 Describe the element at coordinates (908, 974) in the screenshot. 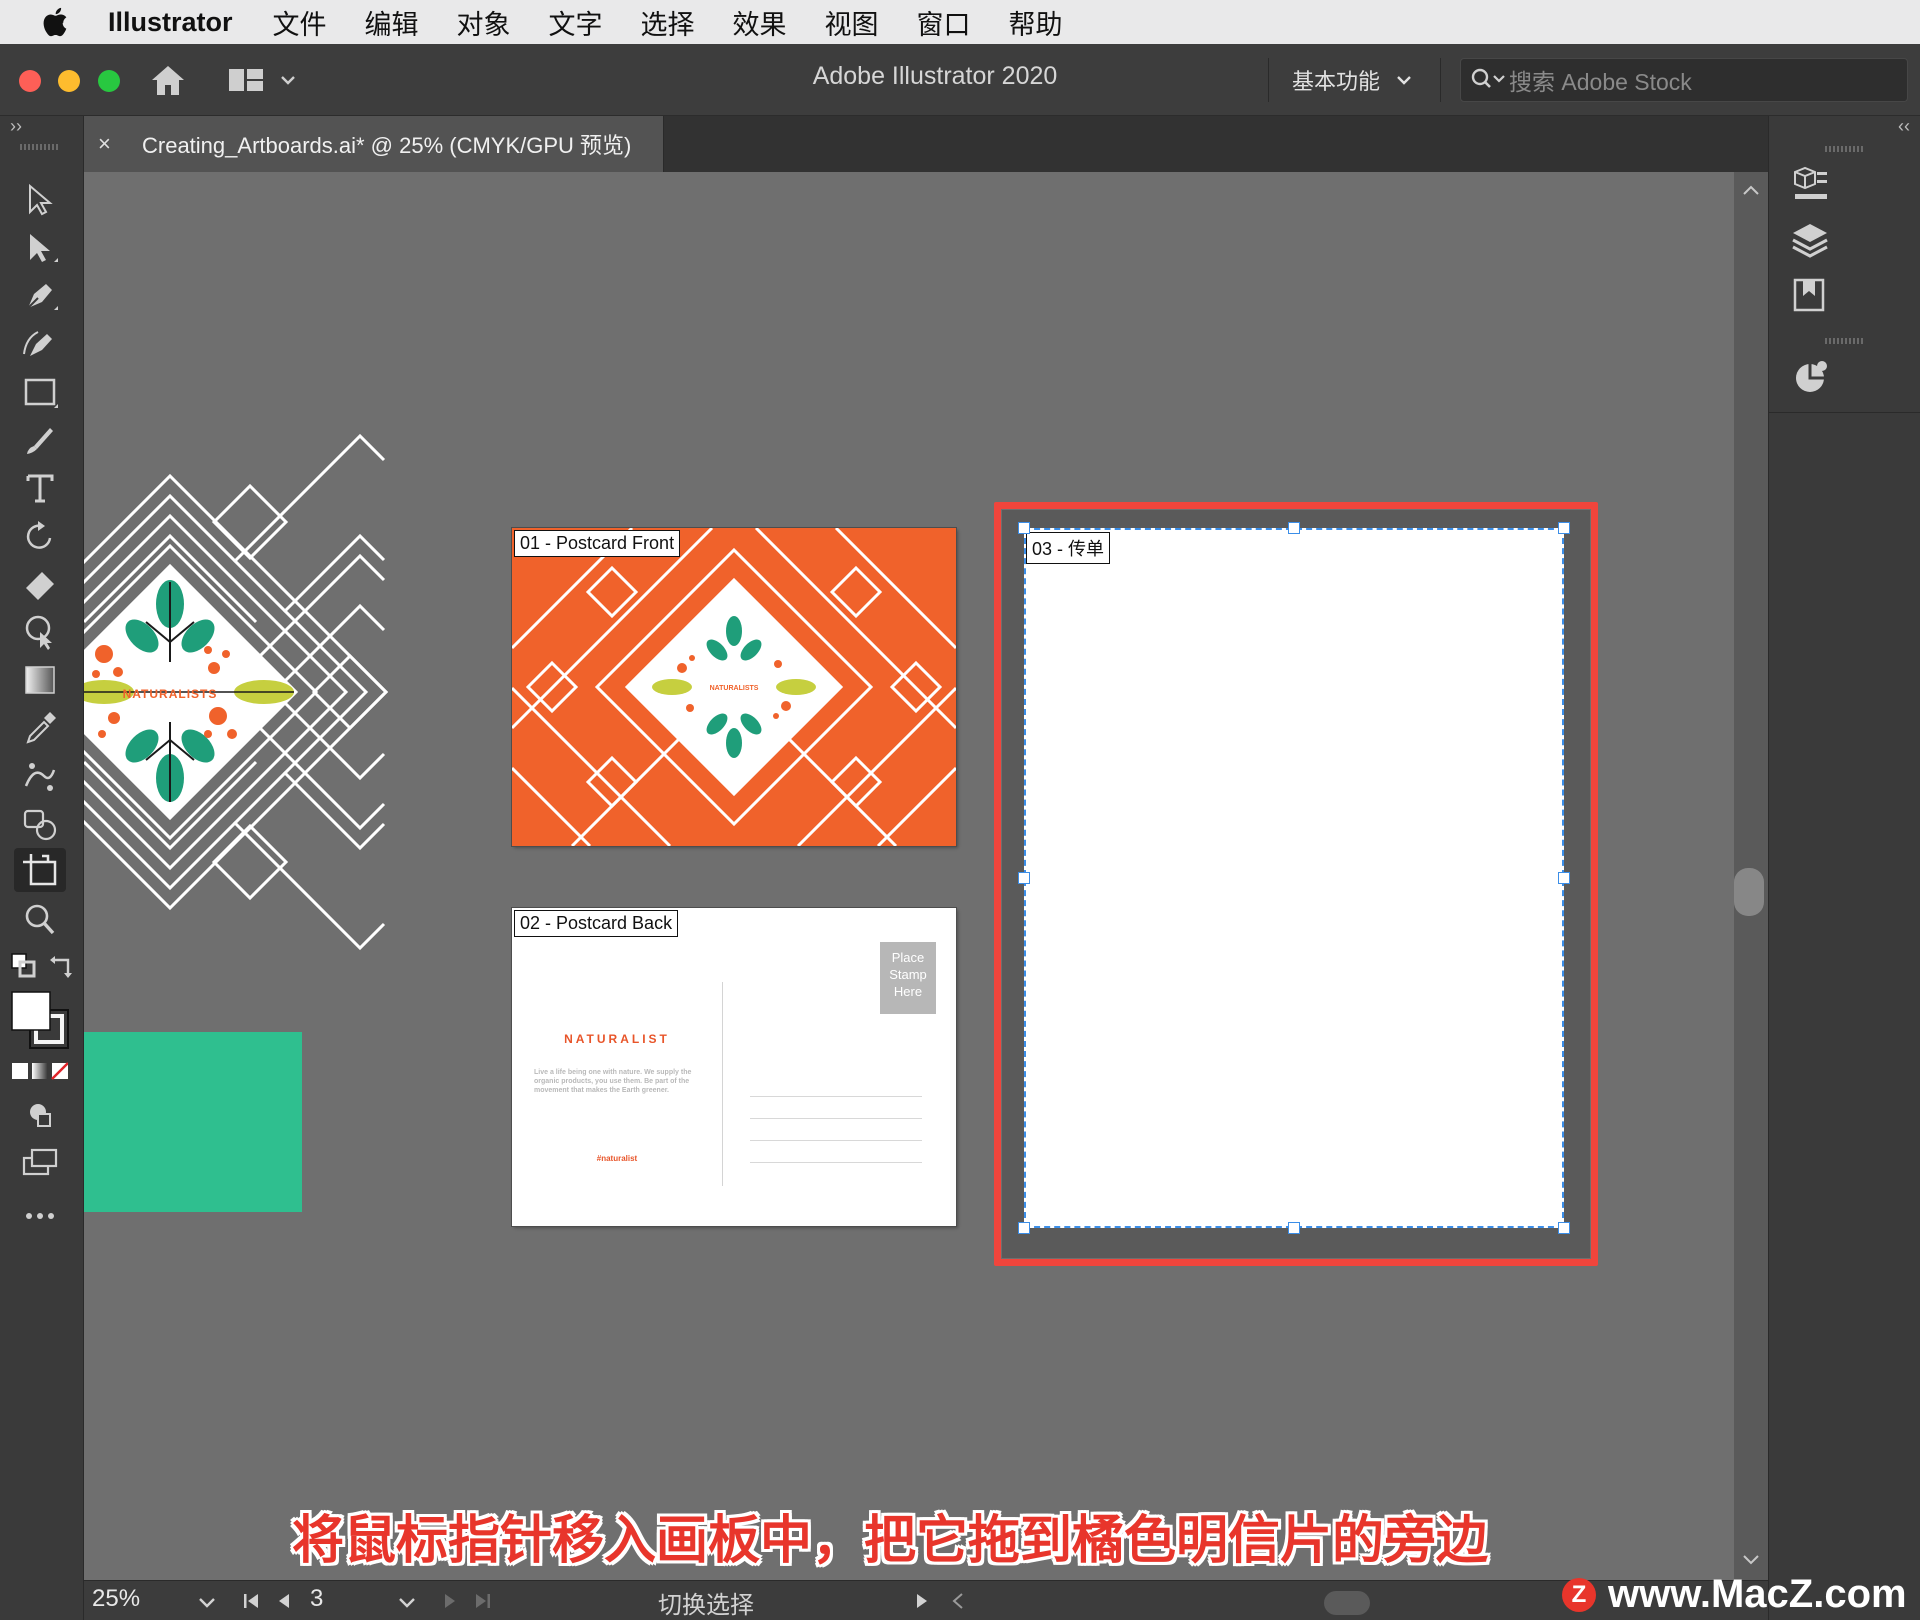

I see `stamp-line: Stamp` at that location.